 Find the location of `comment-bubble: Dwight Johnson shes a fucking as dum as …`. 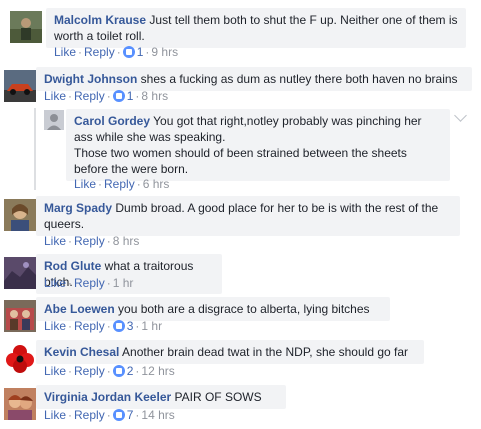

comment-bubble: Dwight Johnson shes a fucking as dum as … is located at coordinates (254, 79).